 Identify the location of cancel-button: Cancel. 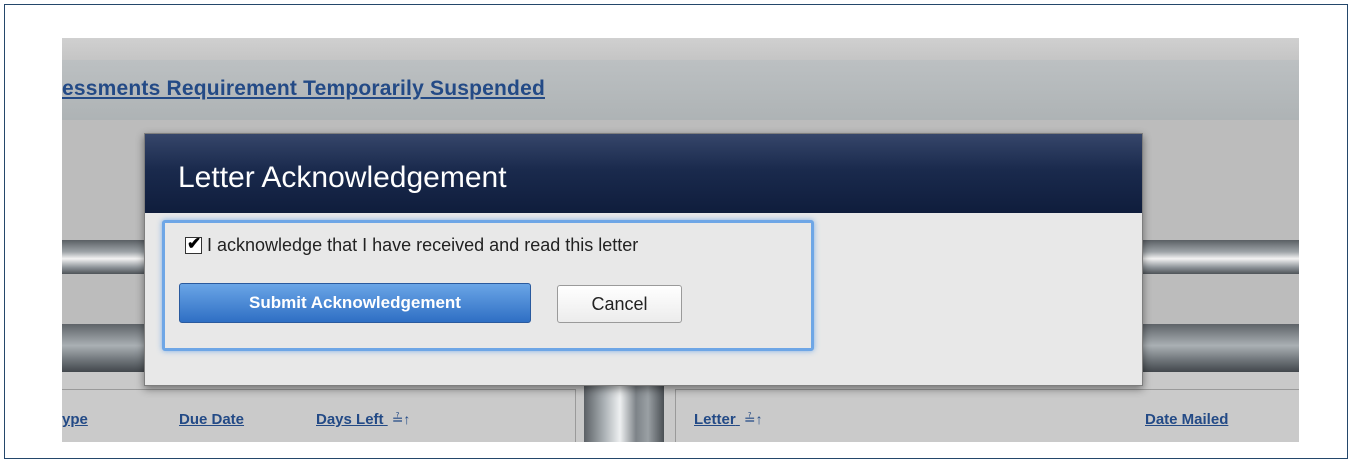
(619, 304).